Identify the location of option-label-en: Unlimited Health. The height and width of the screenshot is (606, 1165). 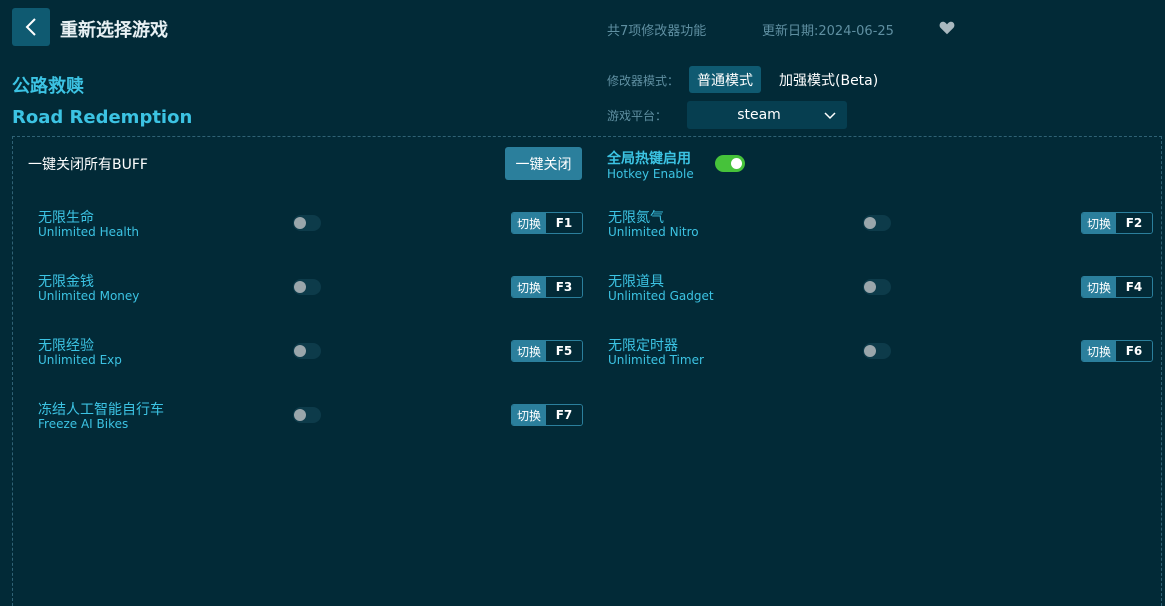
(89, 232).